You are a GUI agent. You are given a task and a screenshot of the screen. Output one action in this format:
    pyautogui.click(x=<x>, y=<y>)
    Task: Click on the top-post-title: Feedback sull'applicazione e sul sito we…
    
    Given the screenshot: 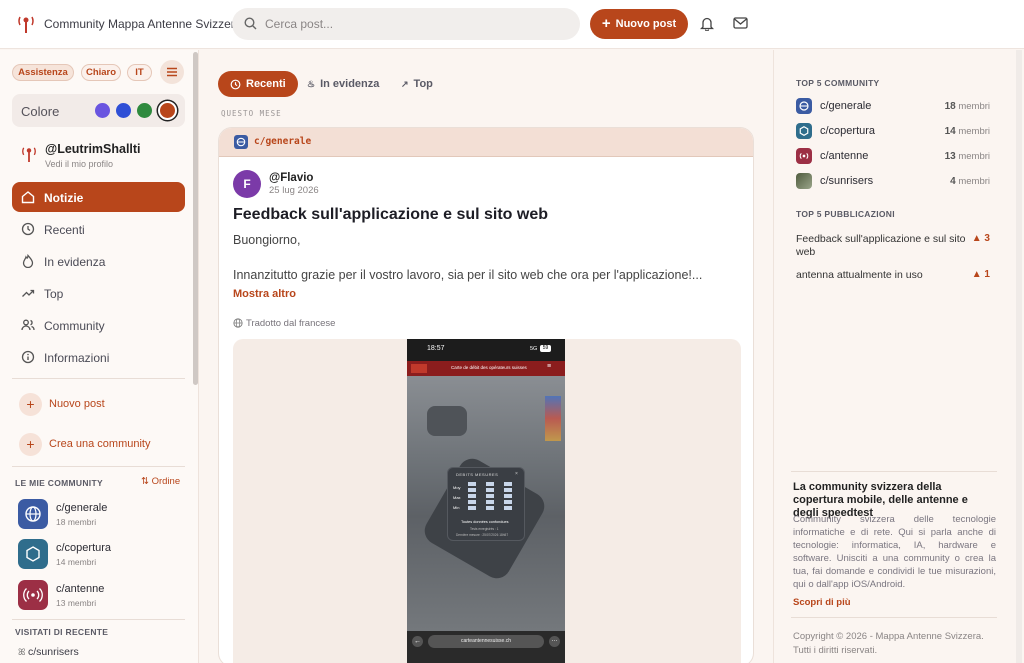 What is the action you would take?
    pyautogui.click(x=881, y=245)
    